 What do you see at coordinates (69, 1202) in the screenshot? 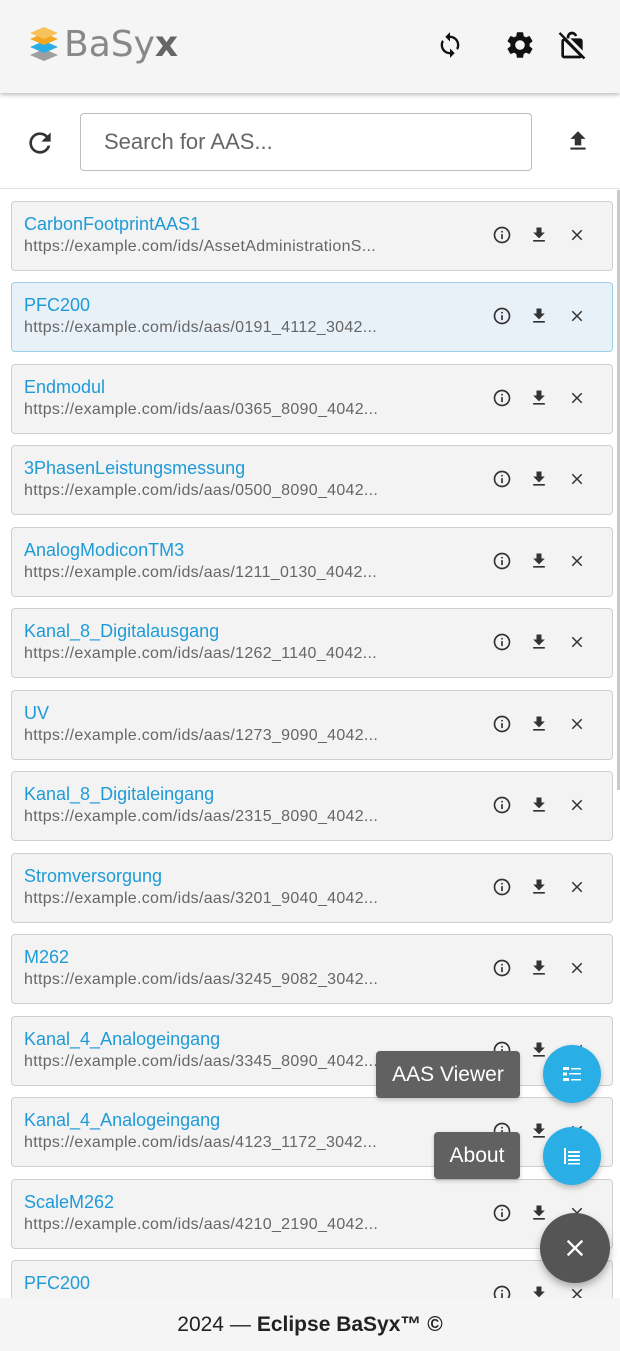
I see `aas-name: ScaleM262` at bounding box center [69, 1202].